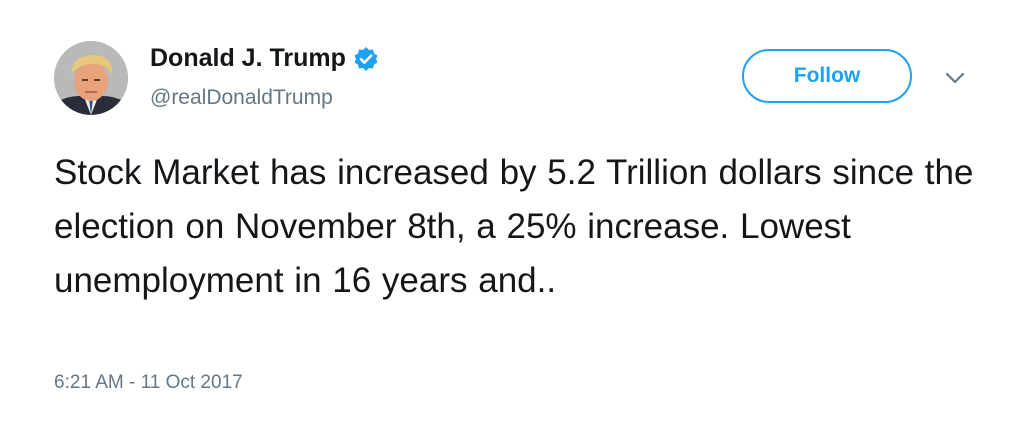  Describe the element at coordinates (248, 58) in the screenshot. I see `author-display-name: Donald J. Trump` at that location.